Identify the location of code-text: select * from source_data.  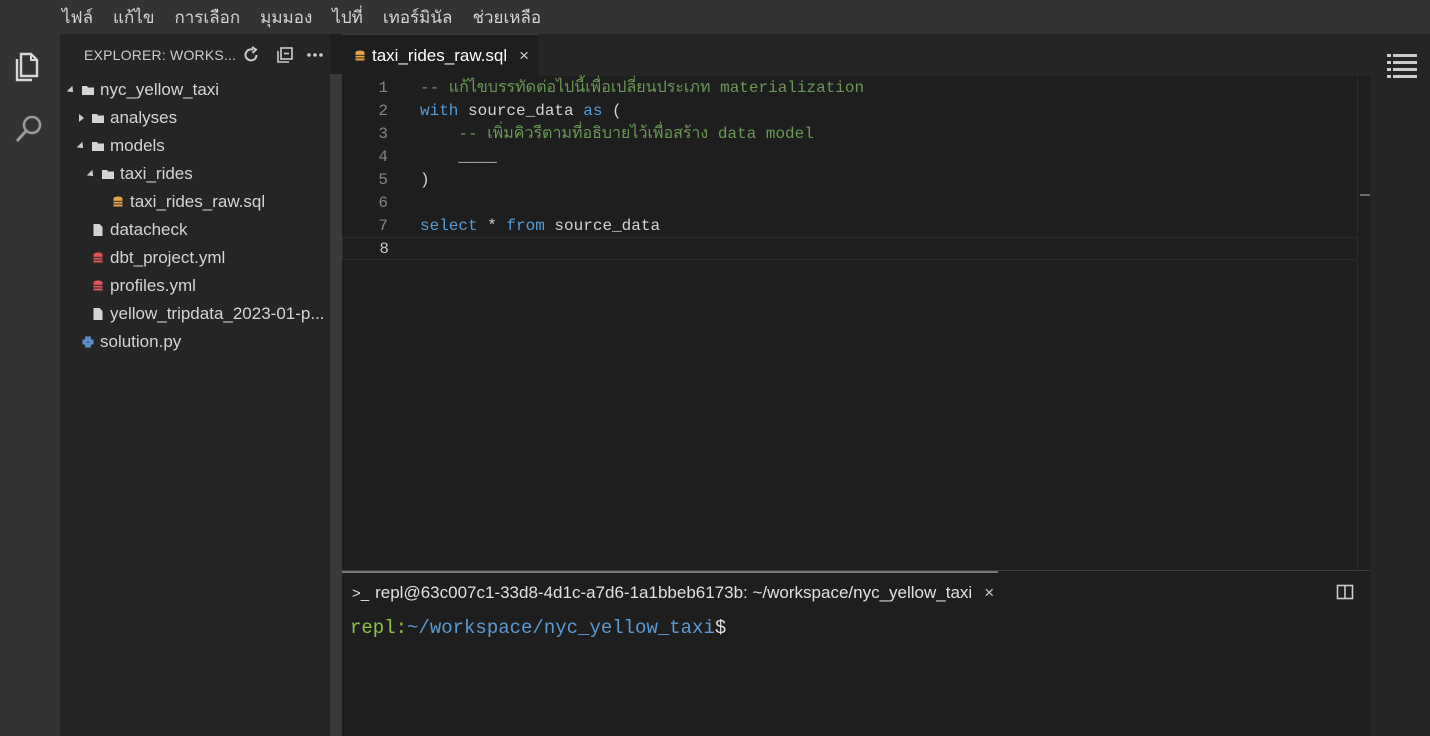
(540, 226).